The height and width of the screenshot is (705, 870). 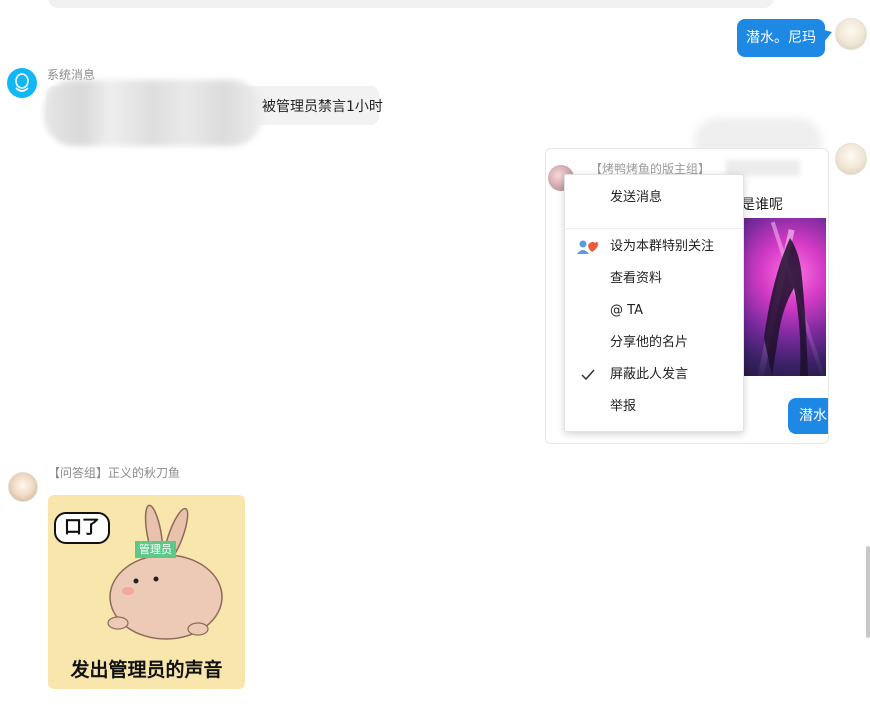 I want to click on my-message-bubble: 潜水, so click(x=808, y=416).